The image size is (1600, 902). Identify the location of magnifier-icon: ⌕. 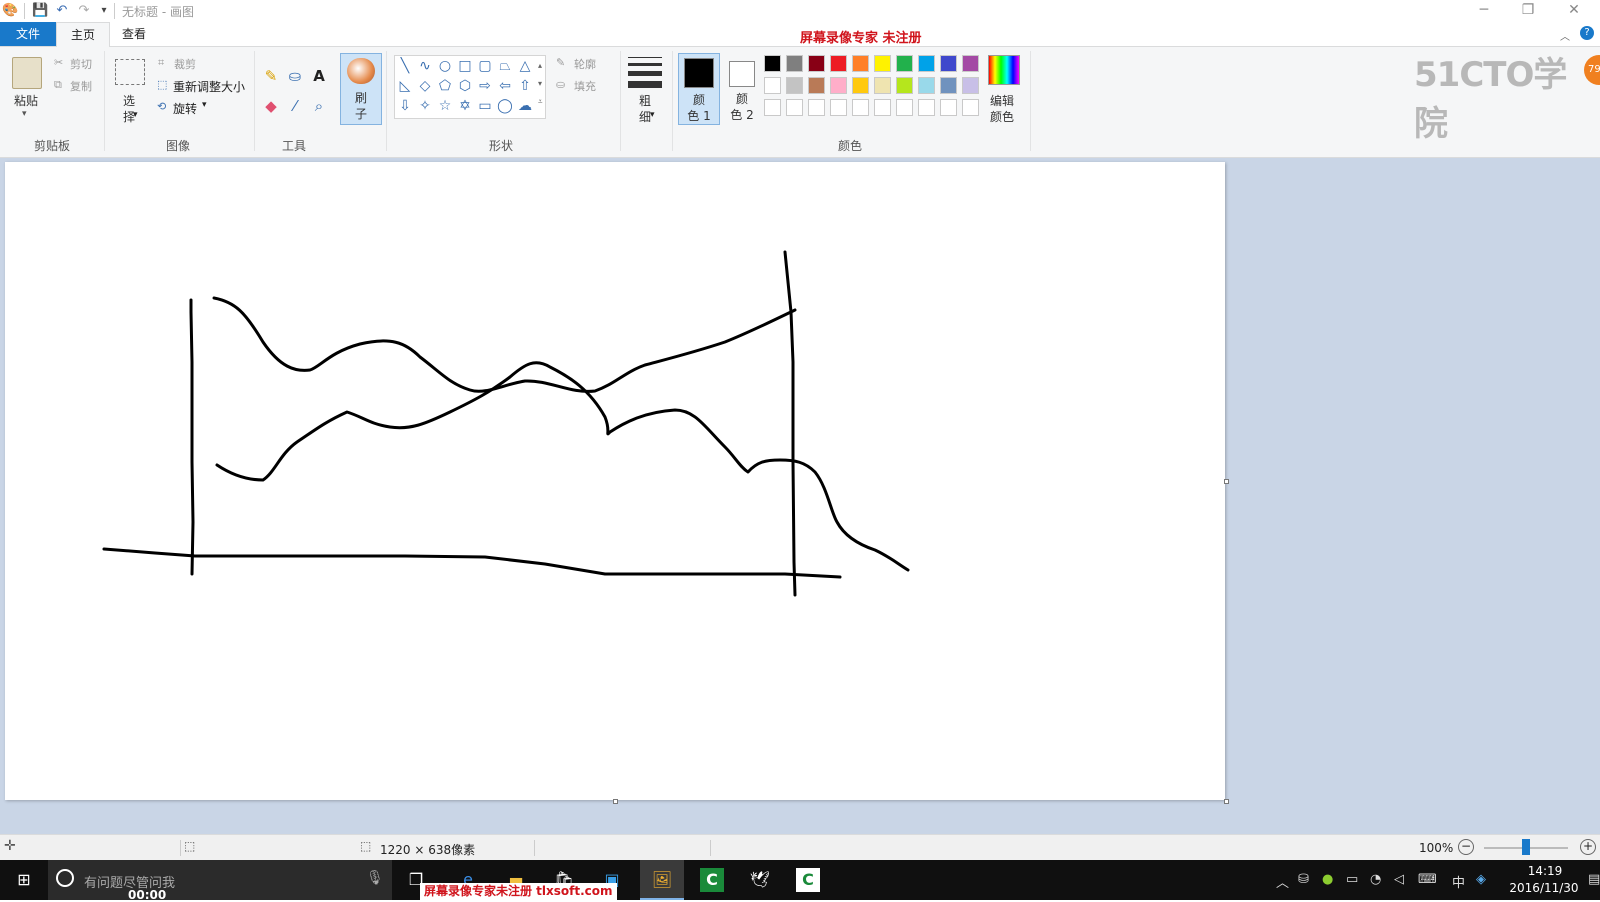
(319, 106).